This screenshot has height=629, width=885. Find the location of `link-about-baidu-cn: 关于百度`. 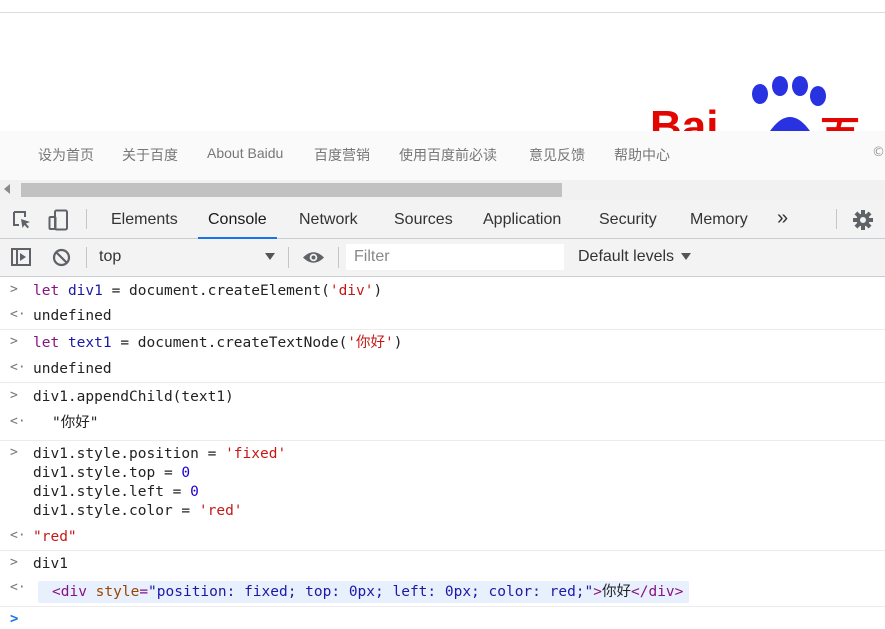

link-about-baidu-cn: 关于百度 is located at coordinates (150, 155).